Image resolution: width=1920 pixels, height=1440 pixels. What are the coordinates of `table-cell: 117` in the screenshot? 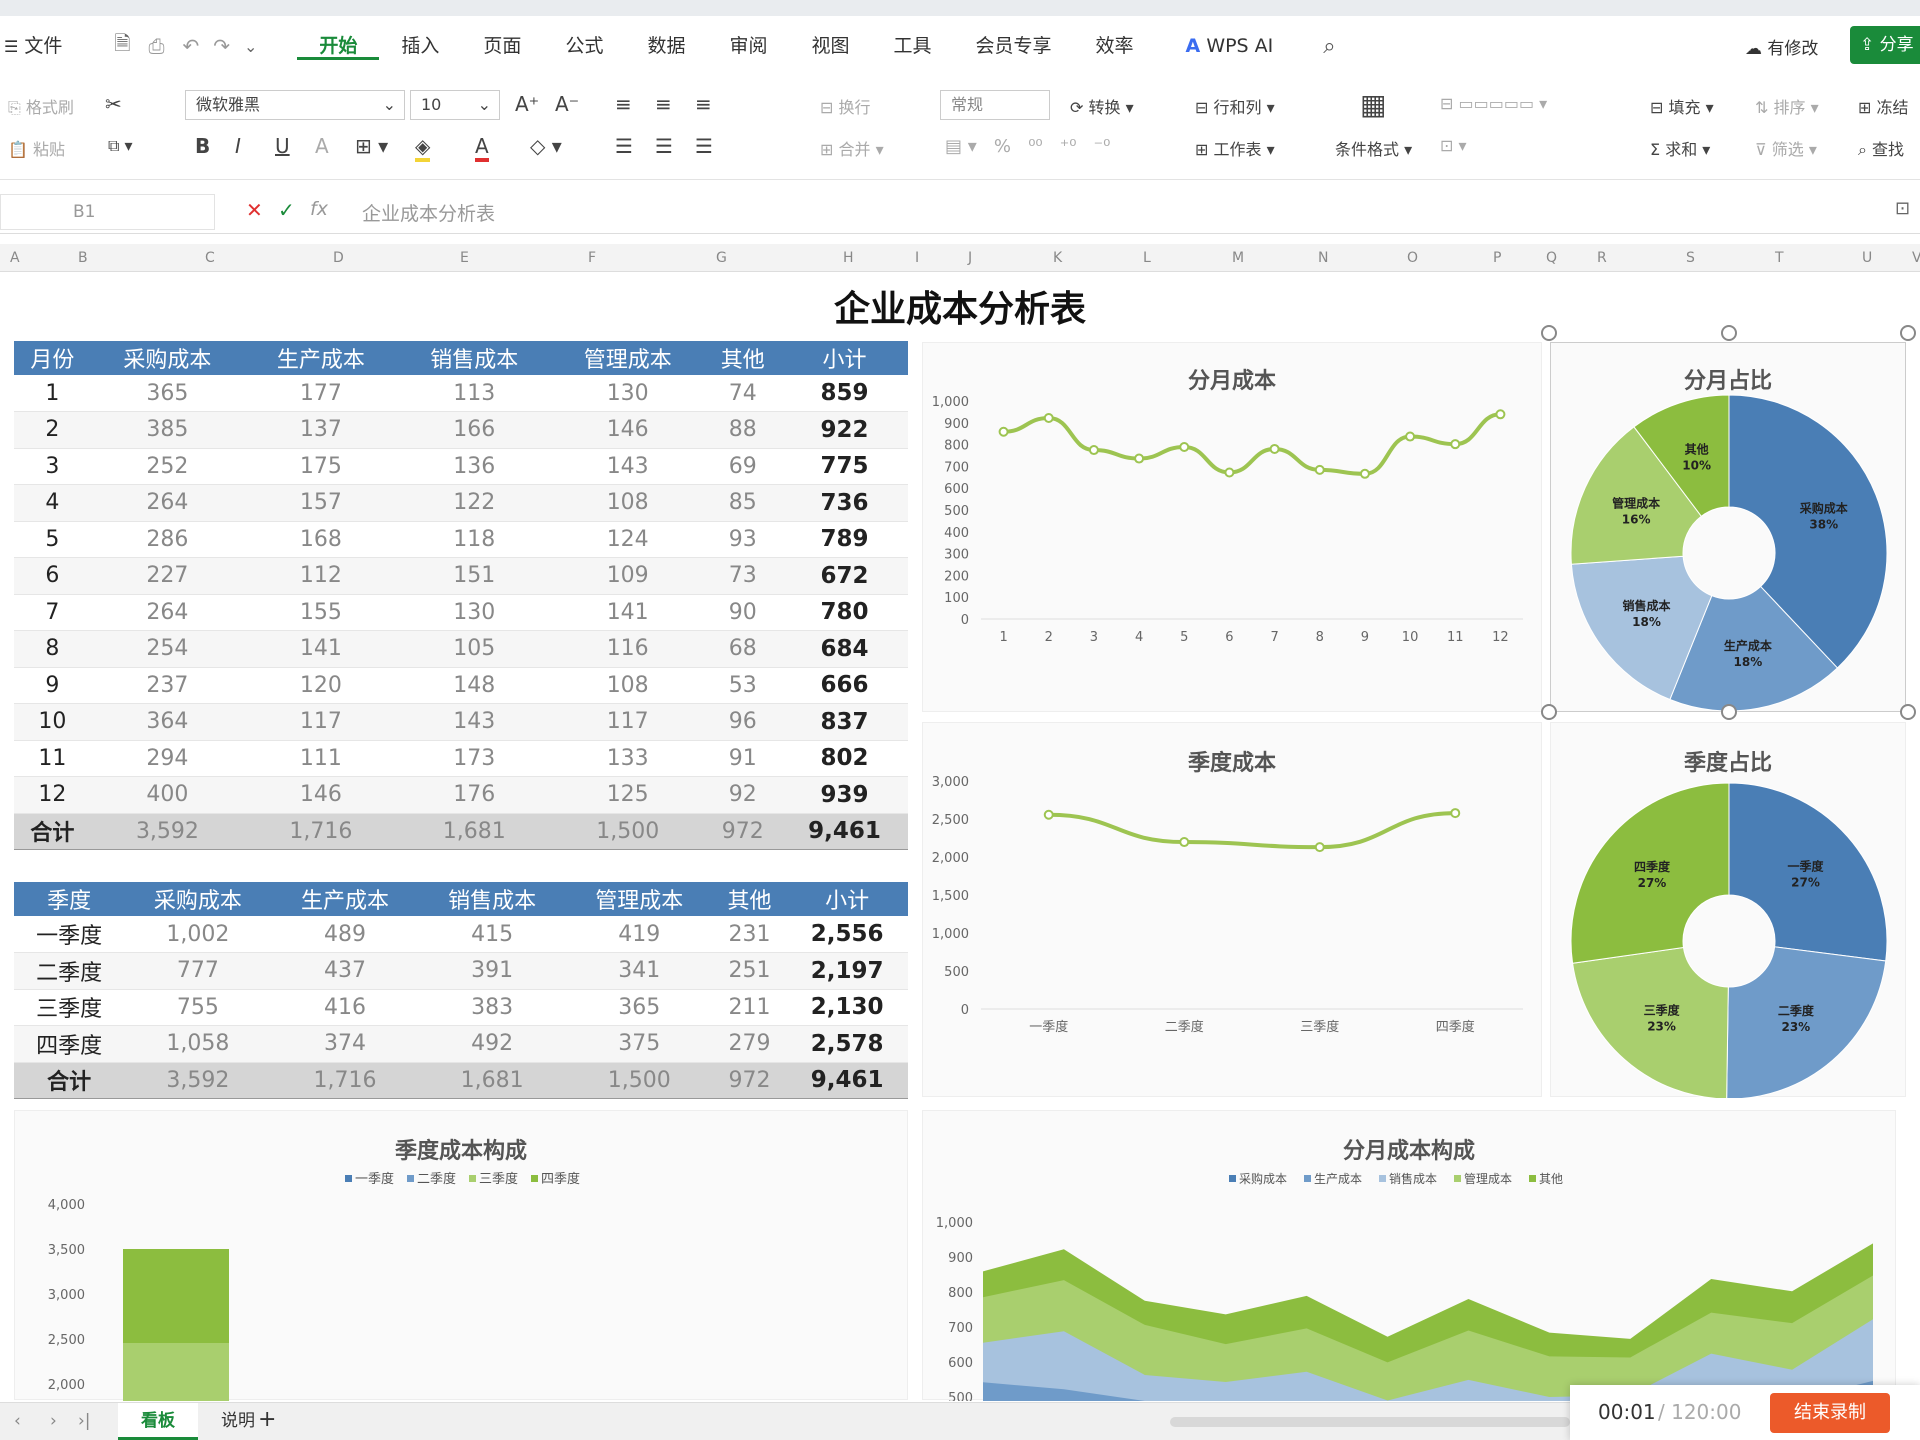 It's located at (321, 722).